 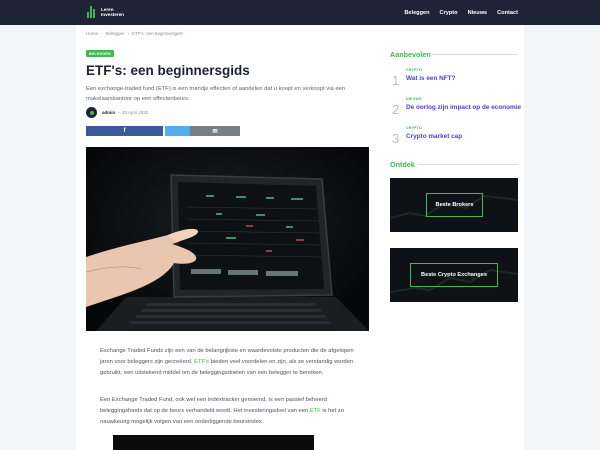 I want to click on publish-date: – 20 April 2022, so click(x=133, y=112).